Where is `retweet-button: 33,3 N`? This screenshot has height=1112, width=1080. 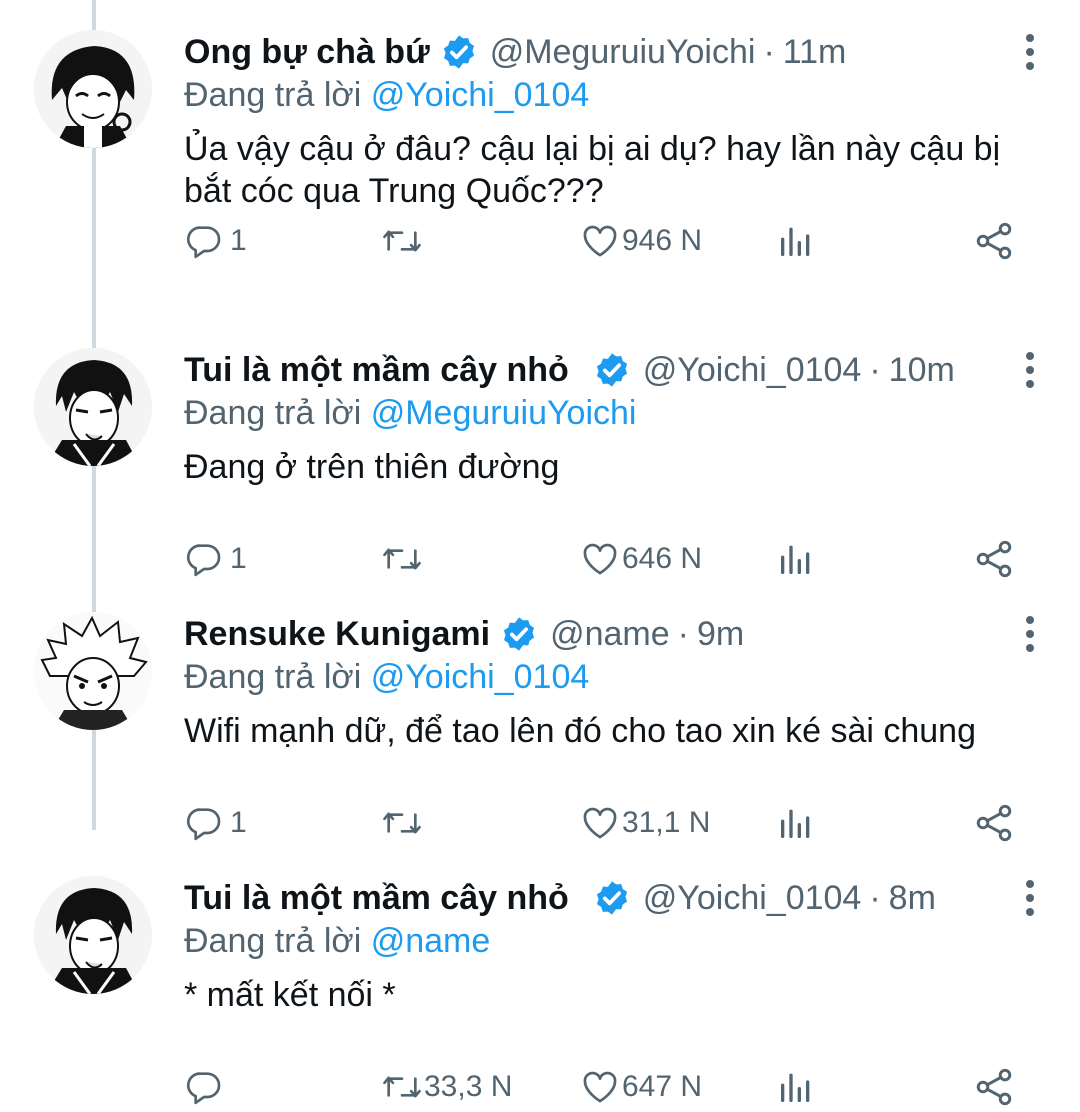 retweet-button: 33,3 N is located at coordinates (446, 1087).